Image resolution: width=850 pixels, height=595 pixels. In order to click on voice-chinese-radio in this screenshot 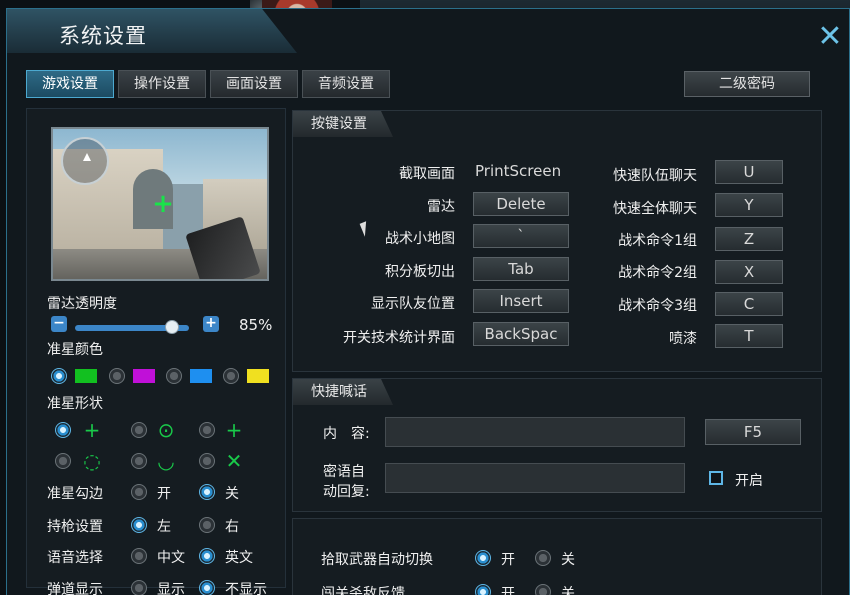, I will do `click(139, 556)`.